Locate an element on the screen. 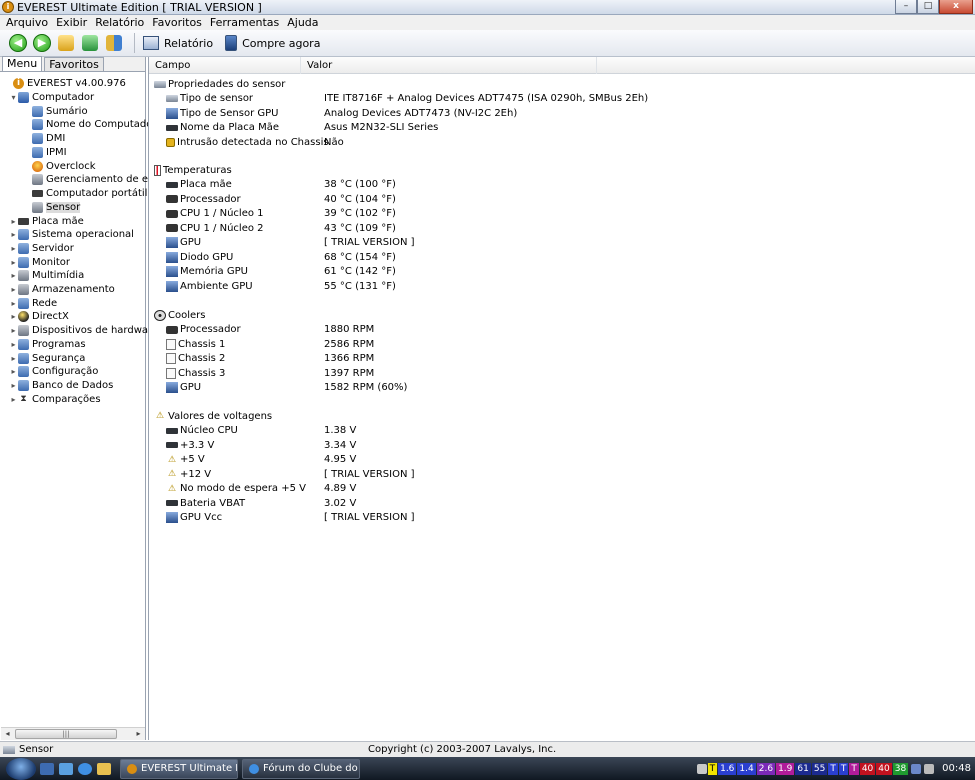 The width and height of the screenshot is (975, 780). data-row: Placa mãe 38 °C (100 °F) is located at coordinates (281, 185).